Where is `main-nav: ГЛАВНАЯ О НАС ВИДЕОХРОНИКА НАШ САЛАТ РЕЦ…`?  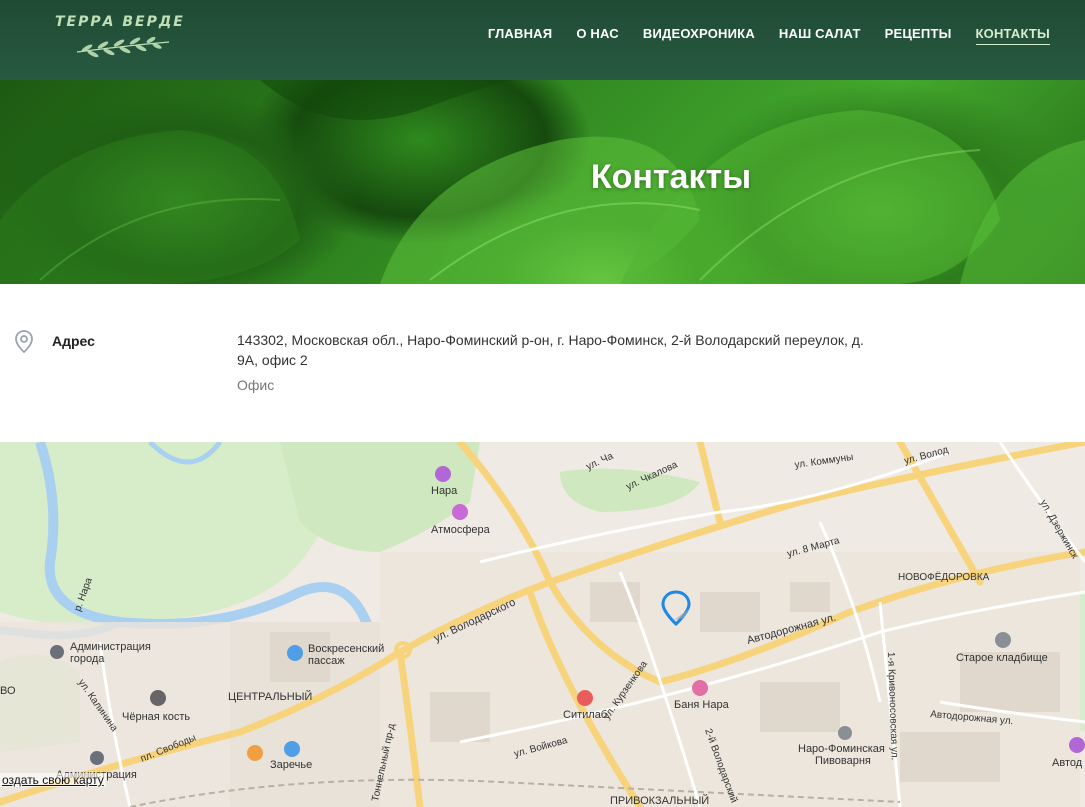 main-nav: ГЛАВНАЯ О НАС ВИДЕОХРОНИКА НАШ САЛАТ РЕЦ… is located at coordinates (769, 35).